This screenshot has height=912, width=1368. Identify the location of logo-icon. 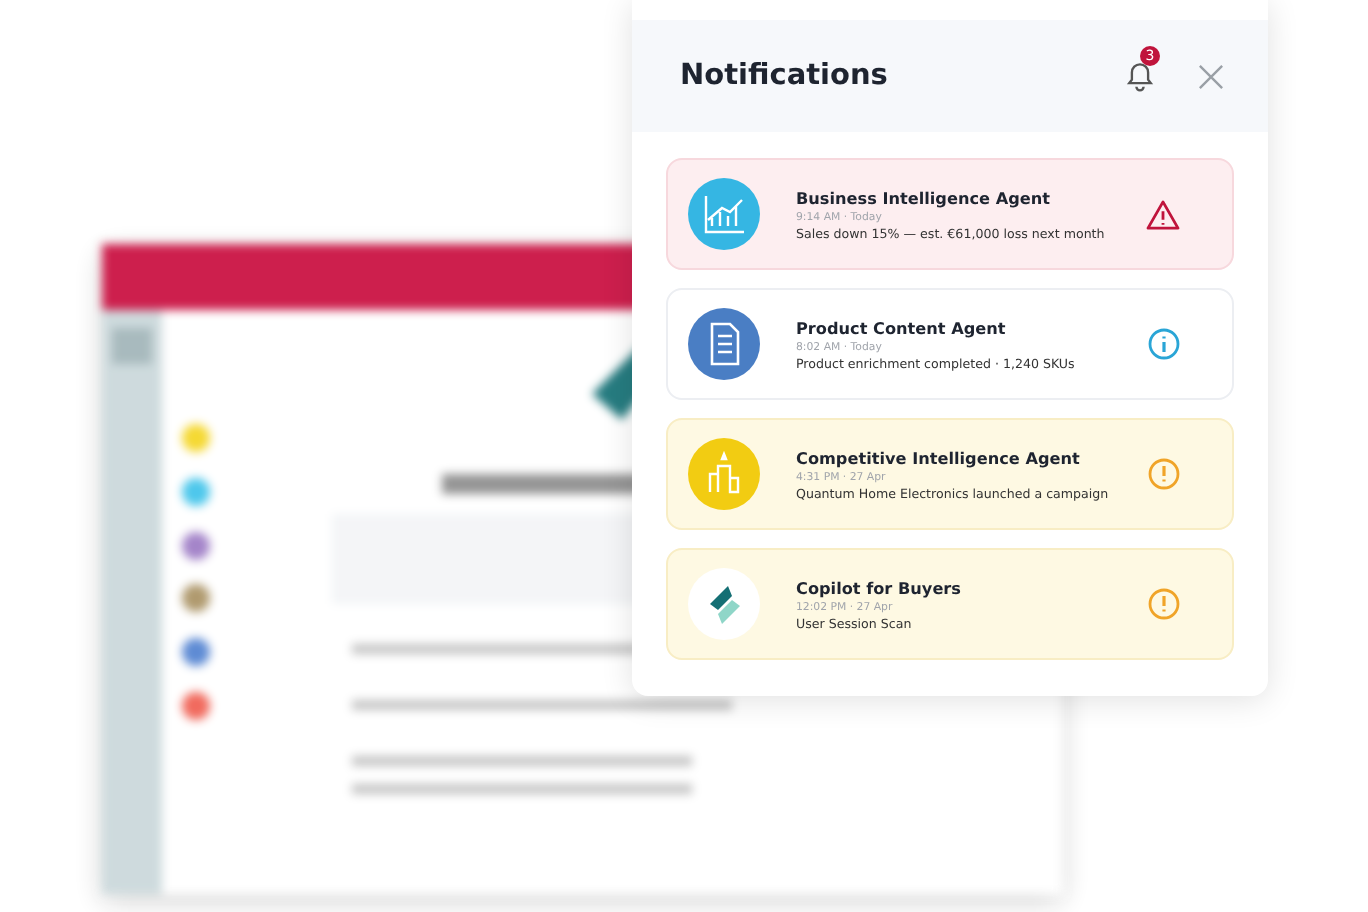
(724, 604).